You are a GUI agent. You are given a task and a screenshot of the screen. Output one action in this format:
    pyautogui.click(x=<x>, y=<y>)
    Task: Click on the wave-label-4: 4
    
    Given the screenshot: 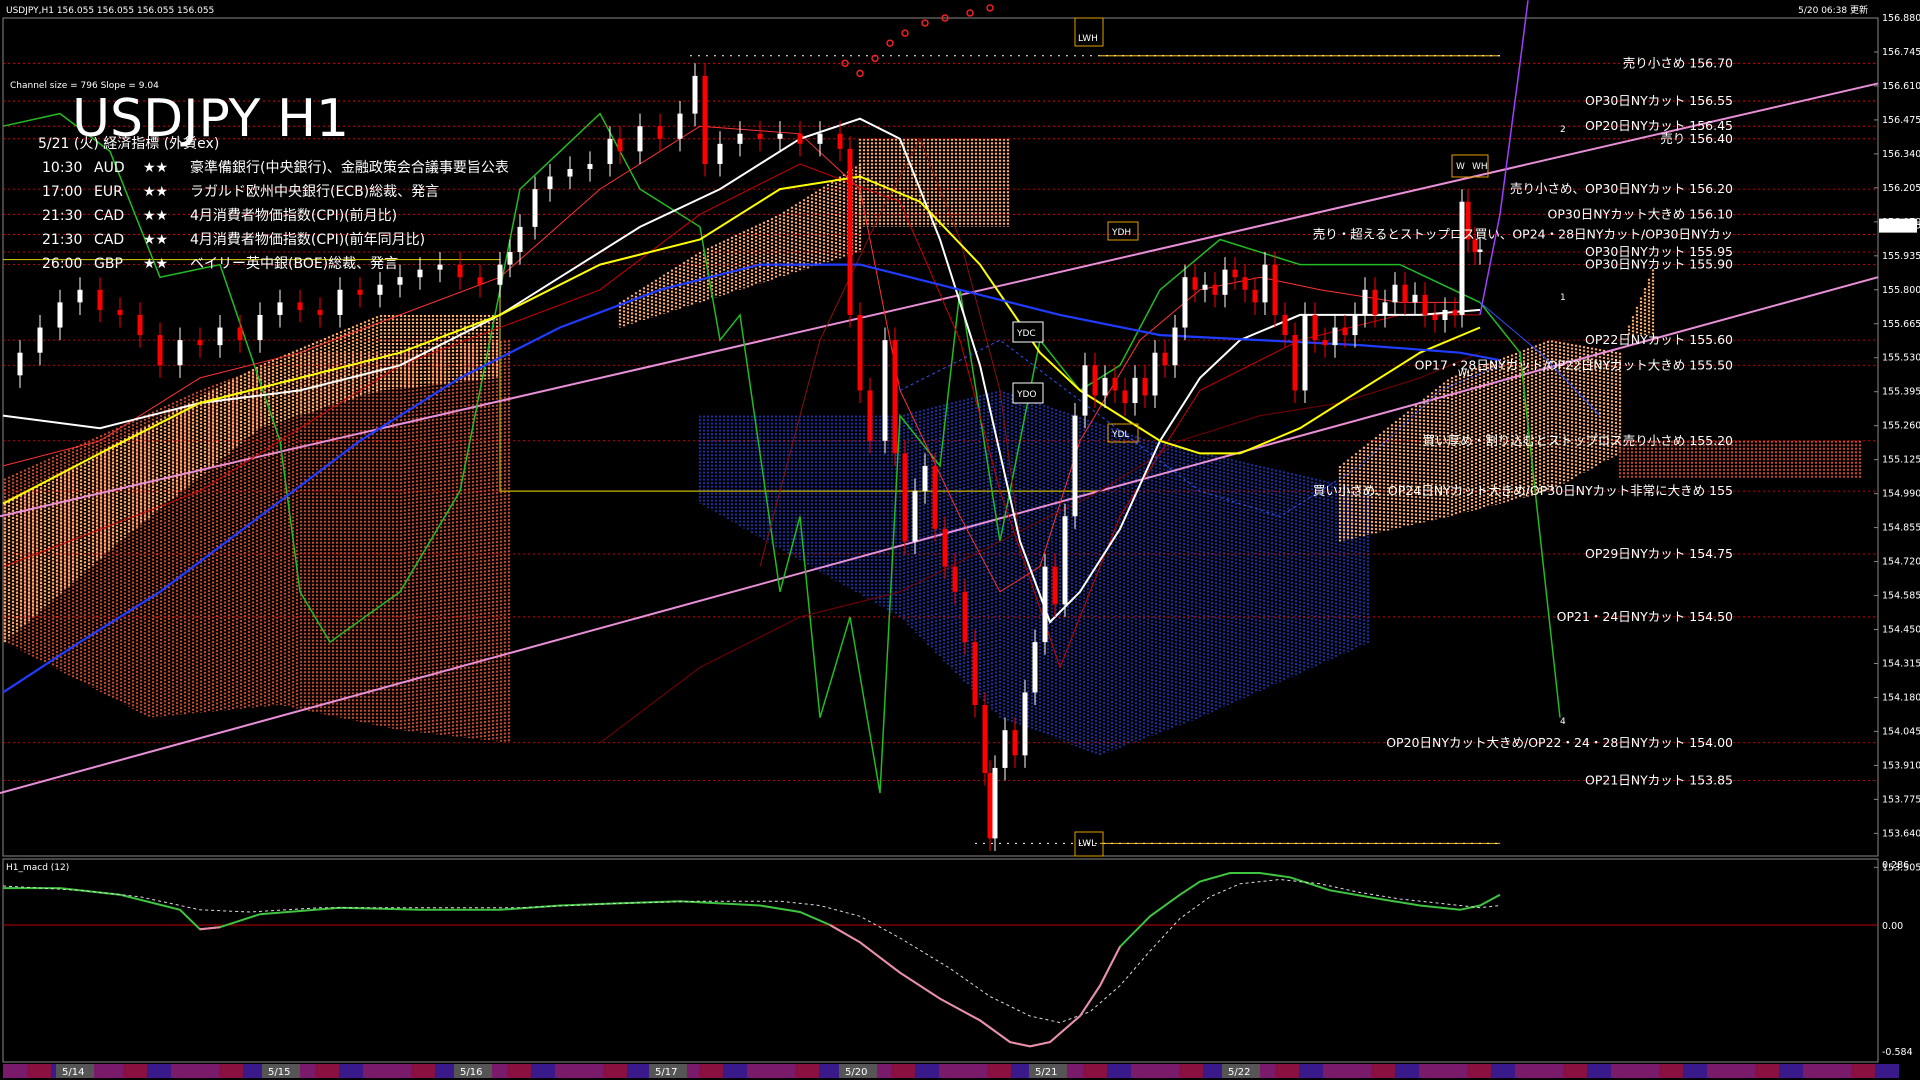 What is the action you would take?
    pyautogui.click(x=1563, y=722)
    